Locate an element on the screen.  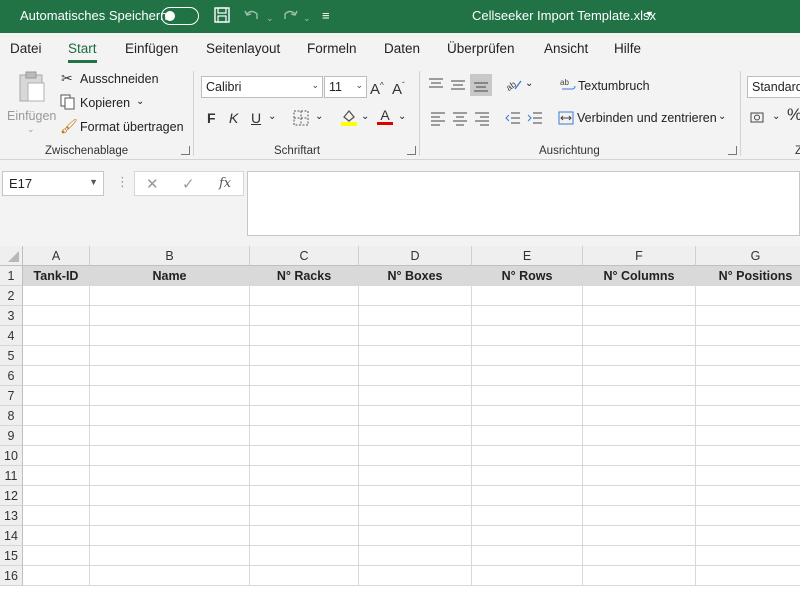
cell-e6 is located at coordinates (527, 376).